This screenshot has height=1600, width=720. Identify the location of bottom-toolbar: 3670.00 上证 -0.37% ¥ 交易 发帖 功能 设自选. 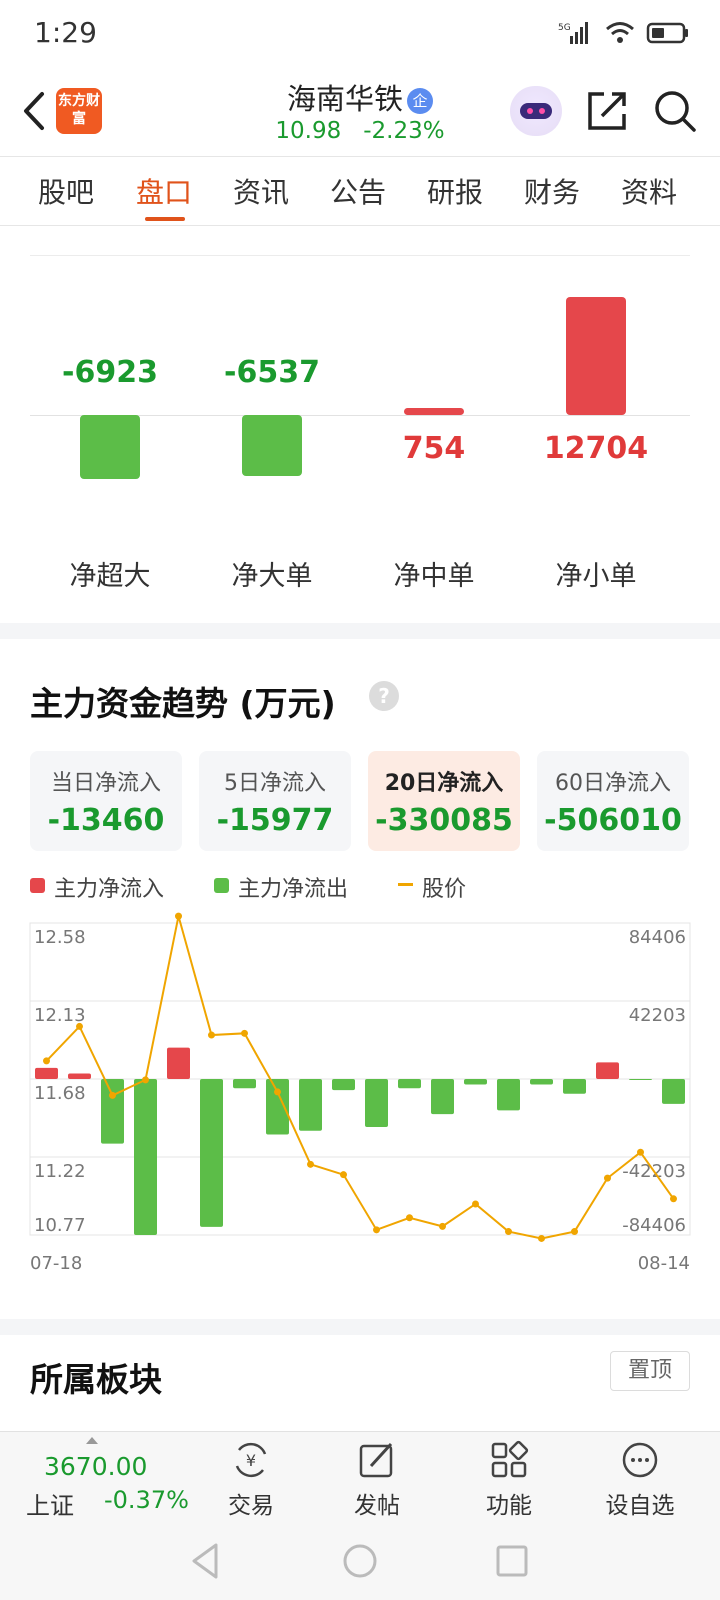
(360, 1477).